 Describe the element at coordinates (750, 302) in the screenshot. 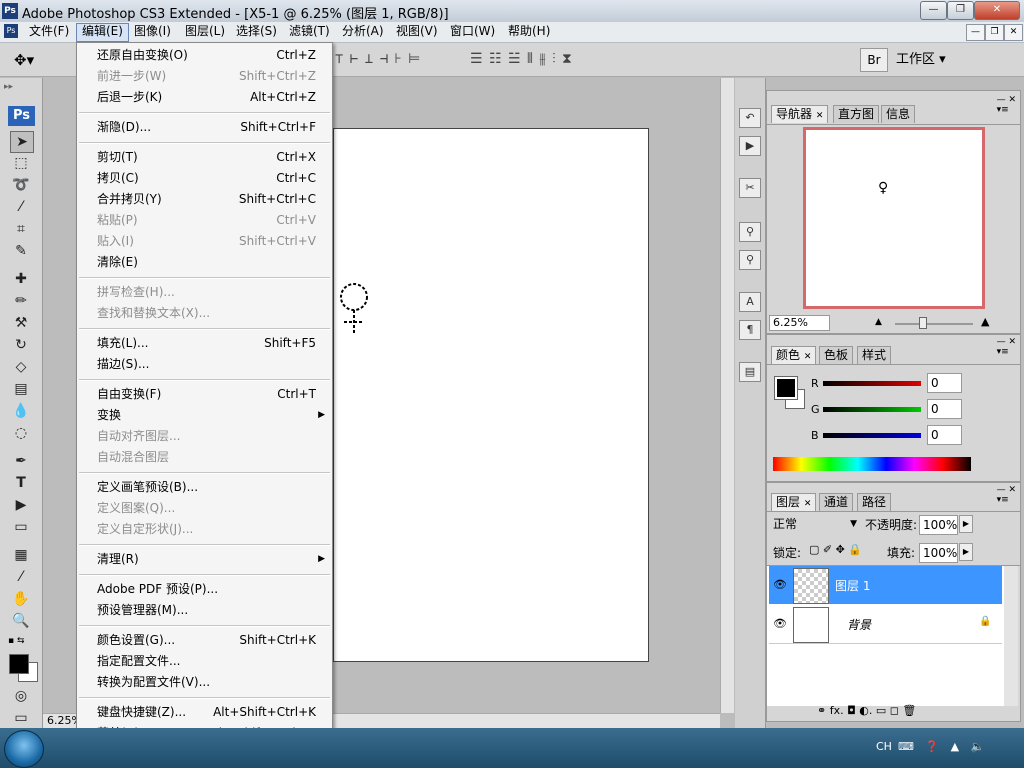

I see `character-panel-icon: A` at that location.